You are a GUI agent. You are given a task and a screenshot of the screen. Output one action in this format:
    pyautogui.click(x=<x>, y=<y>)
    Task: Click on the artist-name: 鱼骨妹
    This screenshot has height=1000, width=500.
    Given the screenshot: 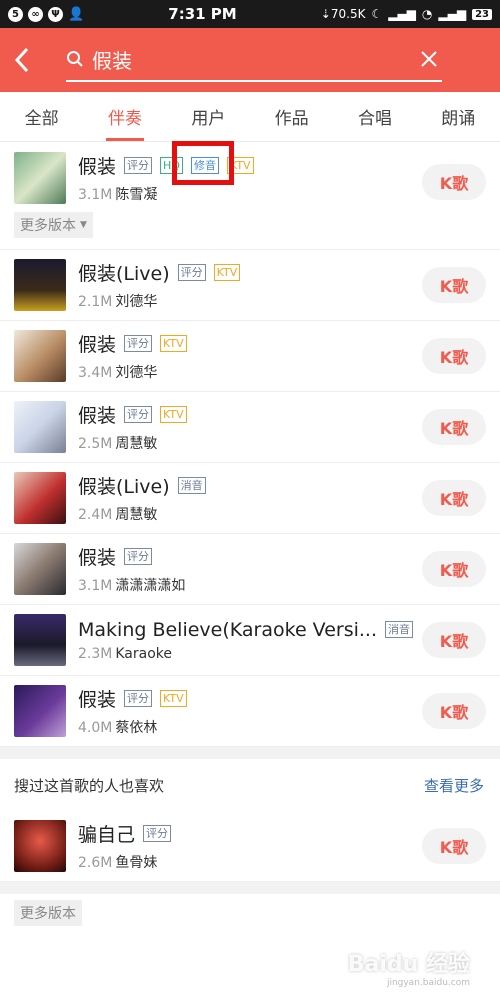 What is the action you would take?
    pyautogui.click(x=136, y=863)
    